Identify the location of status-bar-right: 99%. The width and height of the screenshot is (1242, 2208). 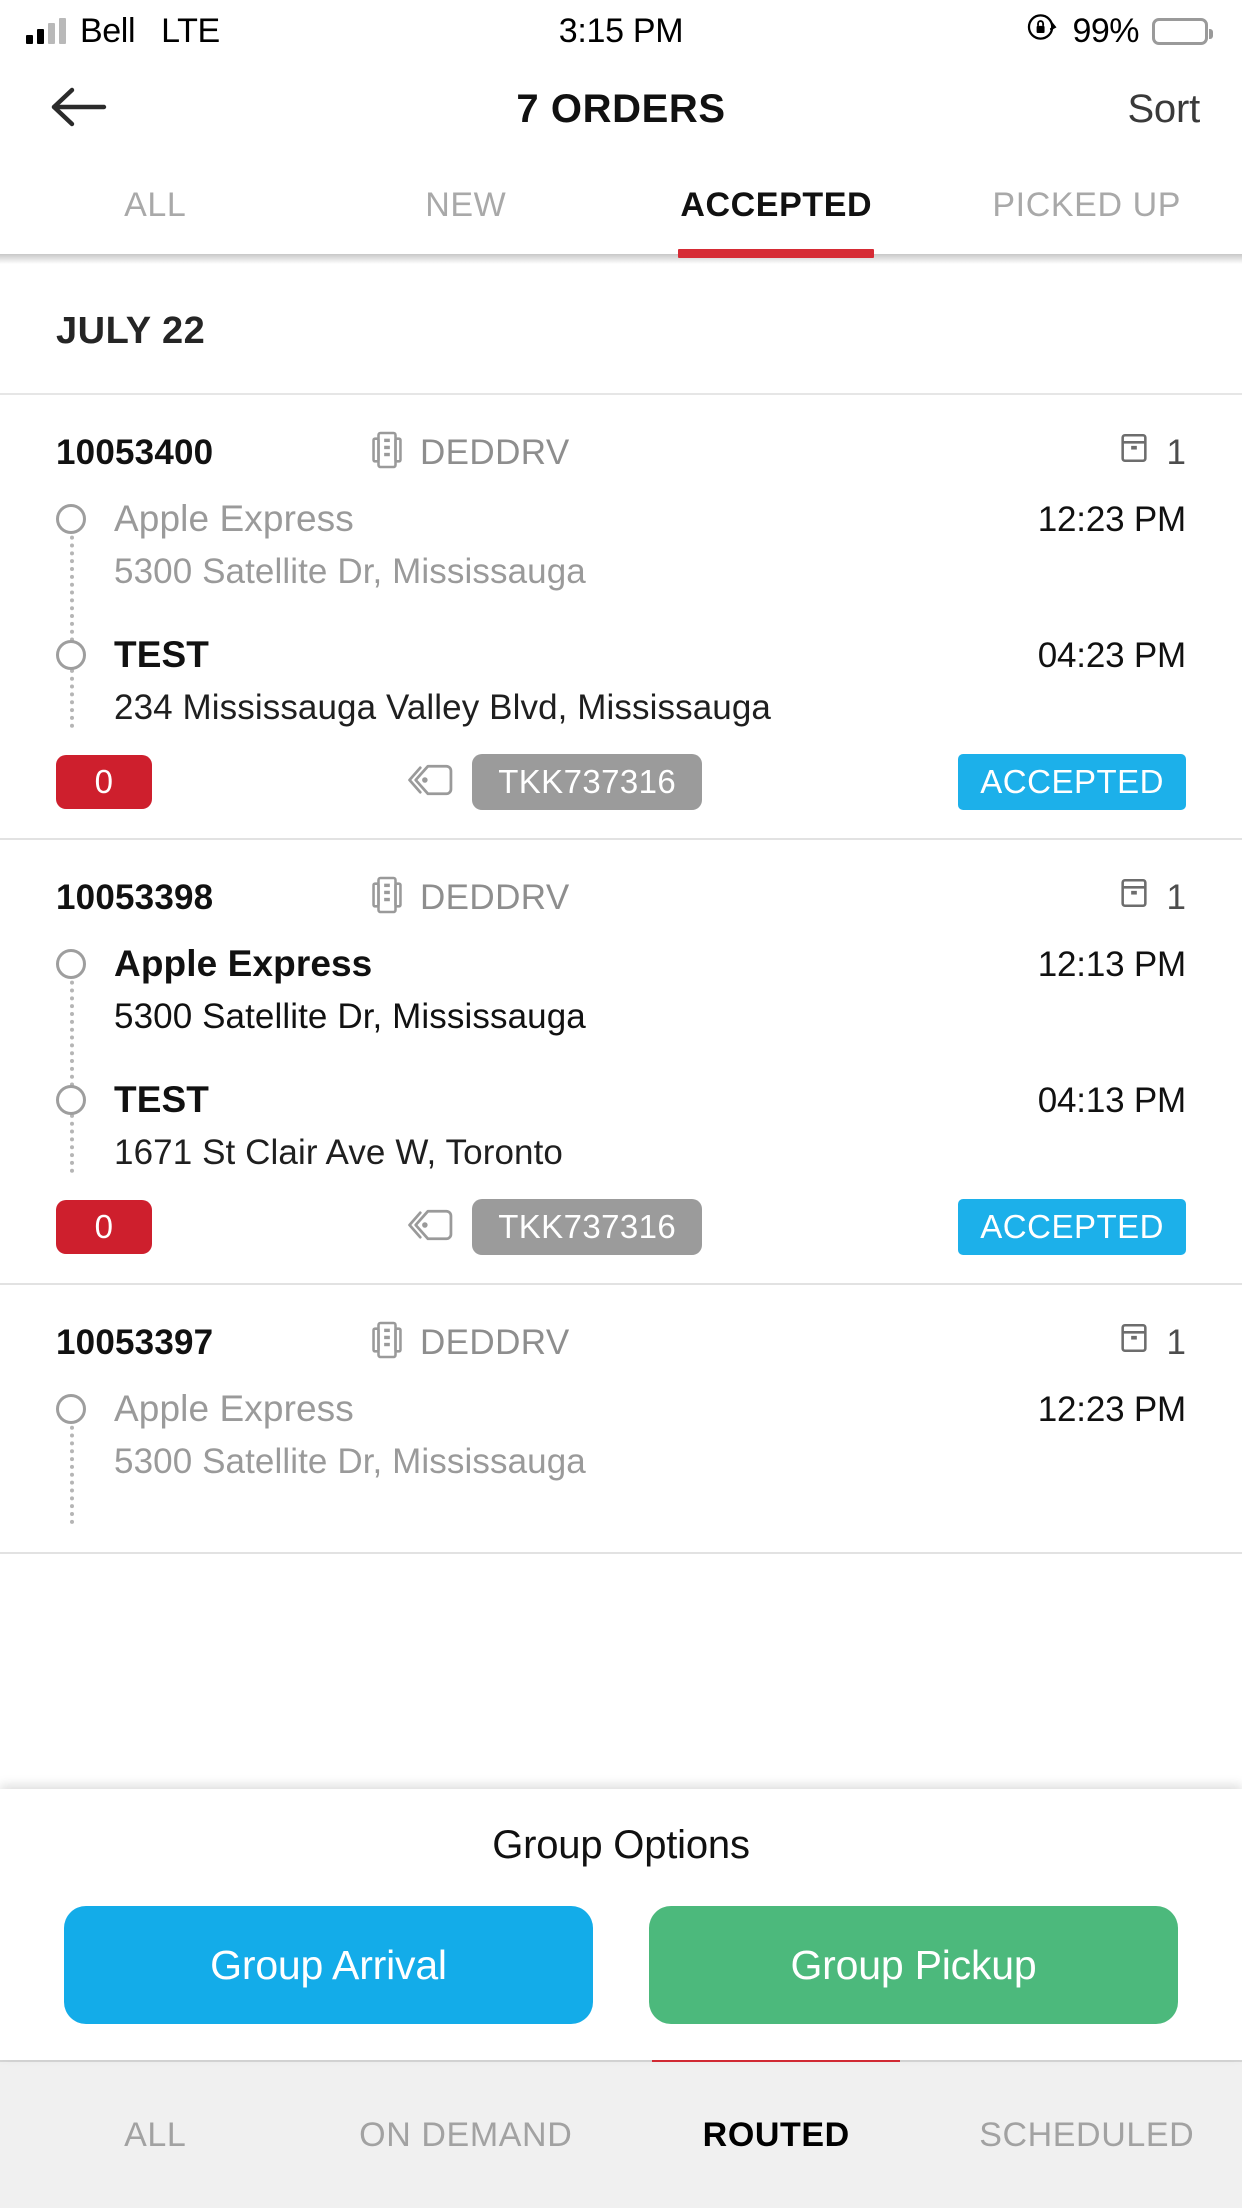
(1119, 31).